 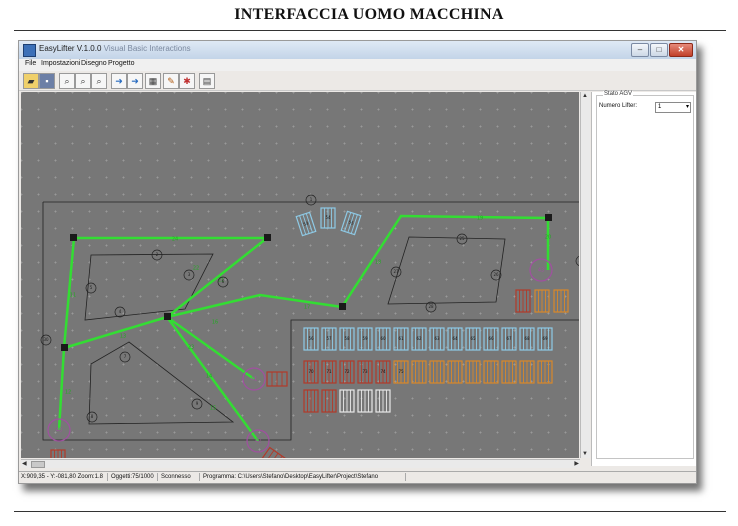 What do you see at coordinates (121, 63) in the screenshot?
I see `menu-progetto: Progetto` at bounding box center [121, 63].